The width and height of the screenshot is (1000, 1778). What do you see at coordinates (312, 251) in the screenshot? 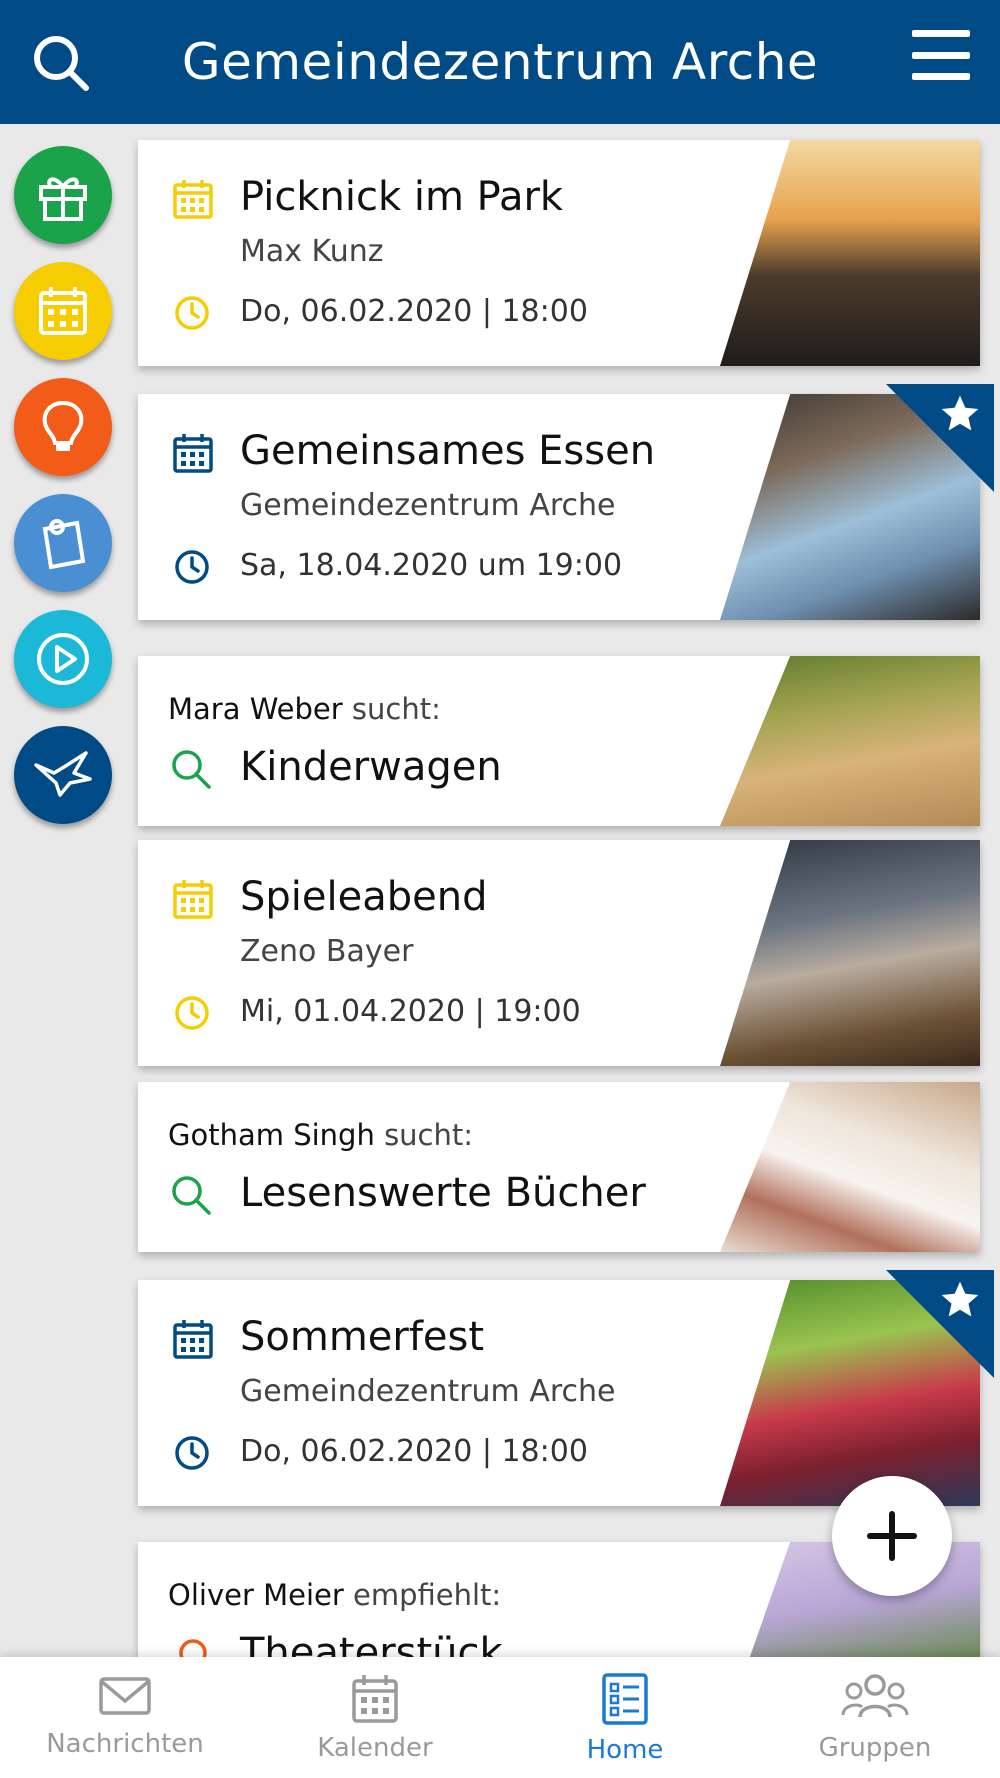
I see `event-organizer: Max Kunz` at bounding box center [312, 251].